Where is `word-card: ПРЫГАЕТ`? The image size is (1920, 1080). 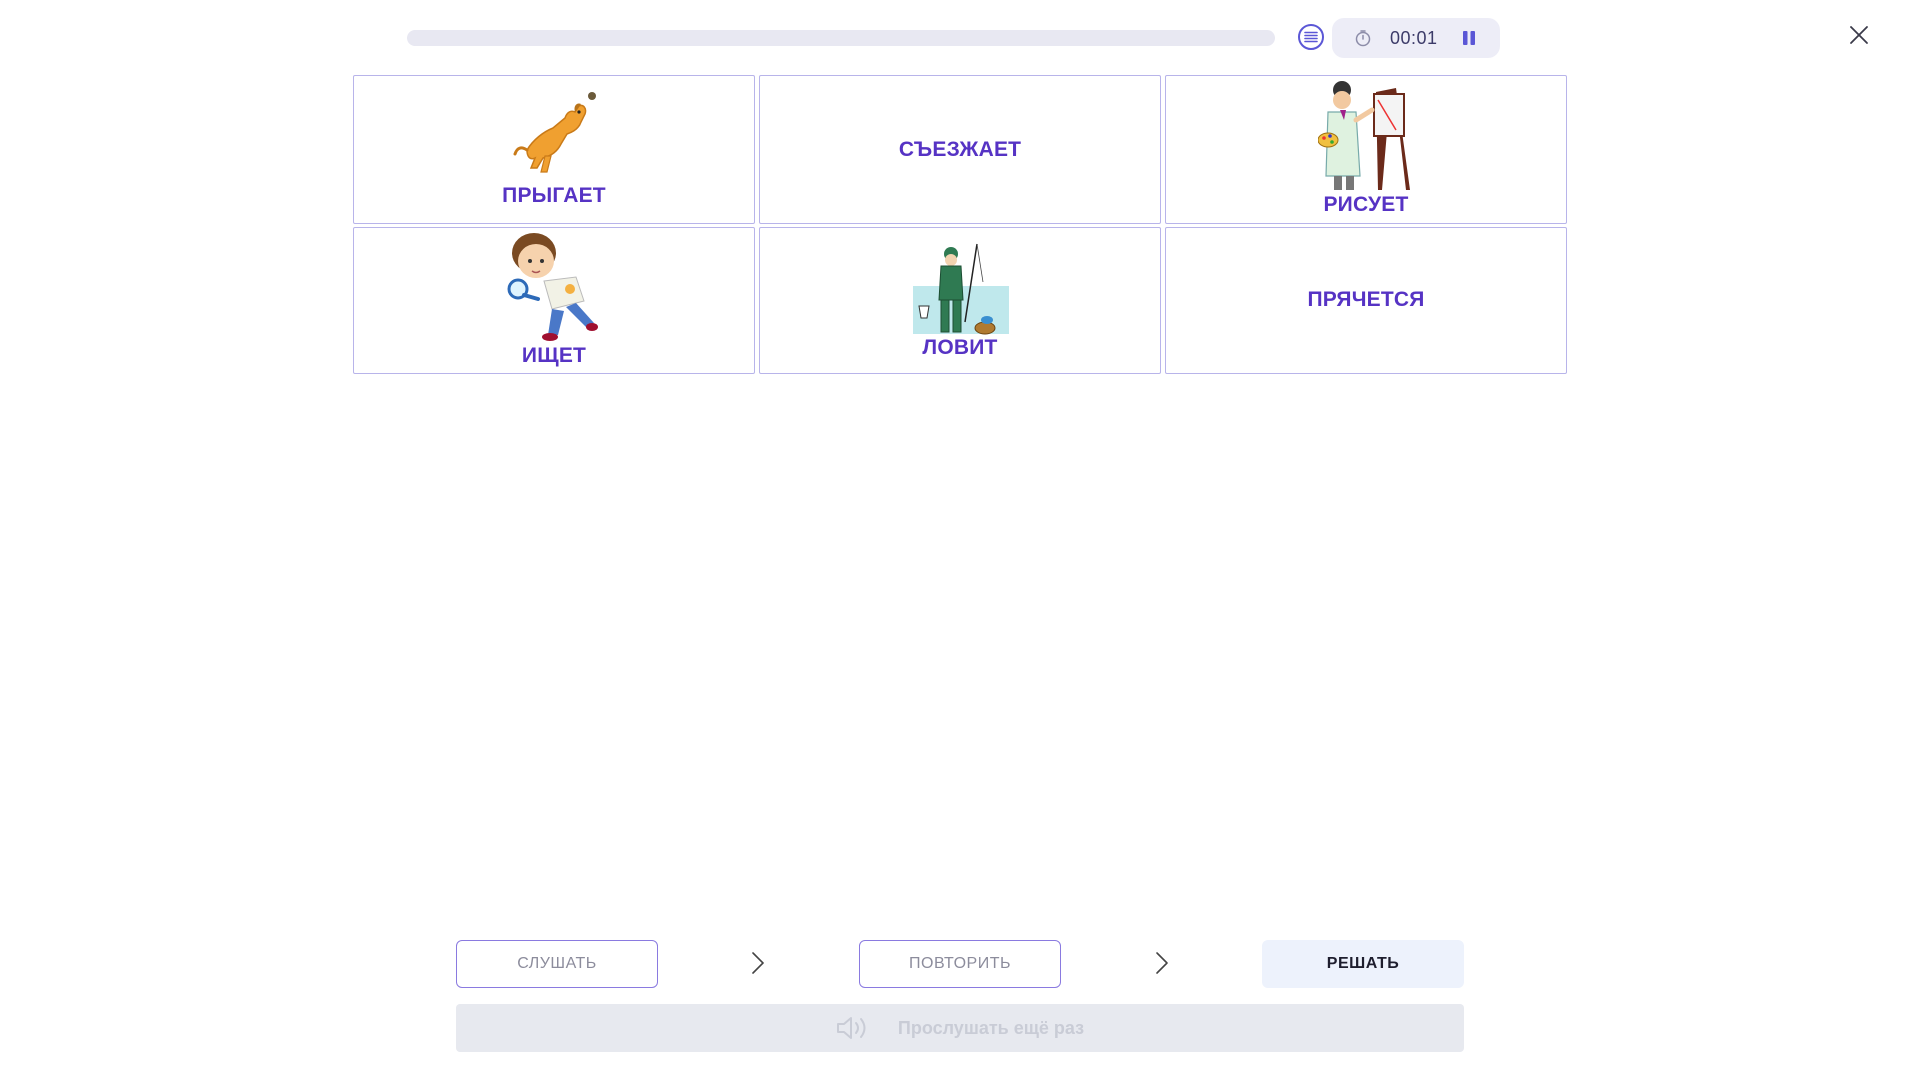 word-card: ПРЫГАЕТ is located at coordinates (554, 149).